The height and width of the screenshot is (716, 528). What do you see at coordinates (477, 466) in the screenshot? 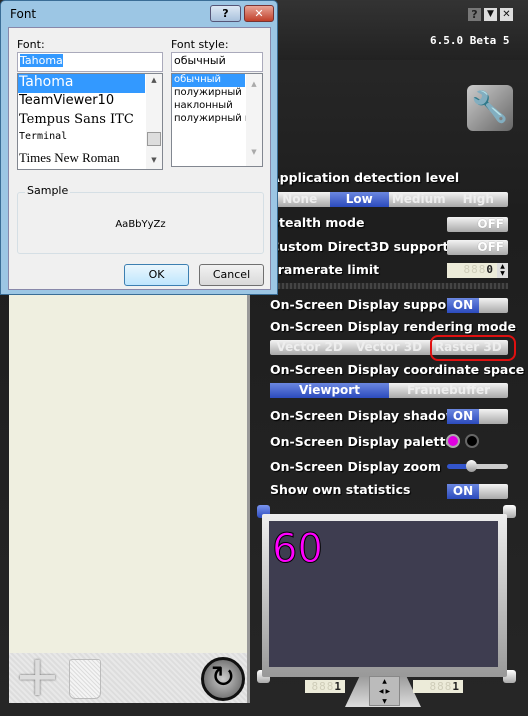
I see `osd-zoom-slider` at bounding box center [477, 466].